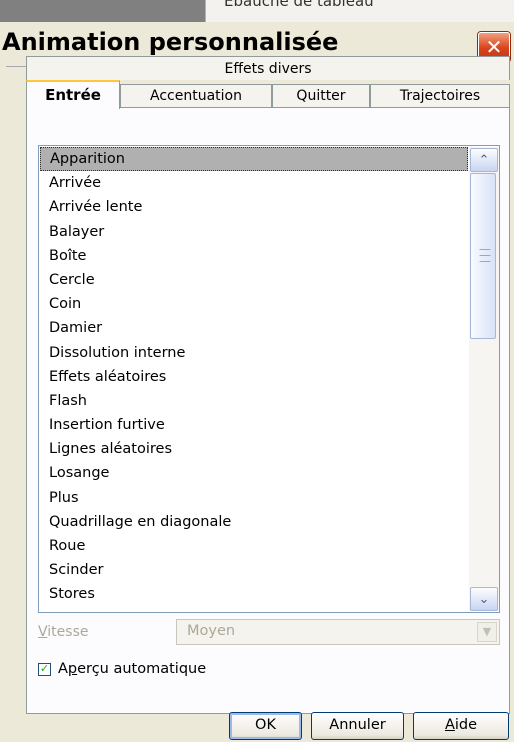 The height and width of the screenshot is (742, 514). I want to click on effect-item: Effets aléatoires, so click(254, 377).